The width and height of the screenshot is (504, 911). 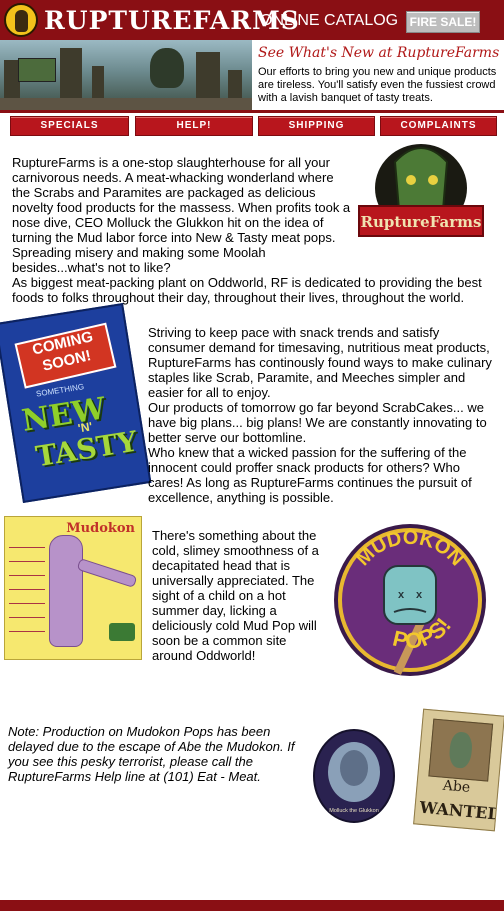 I want to click on wanted-poster: Abe WANTED, so click(x=458, y=770).